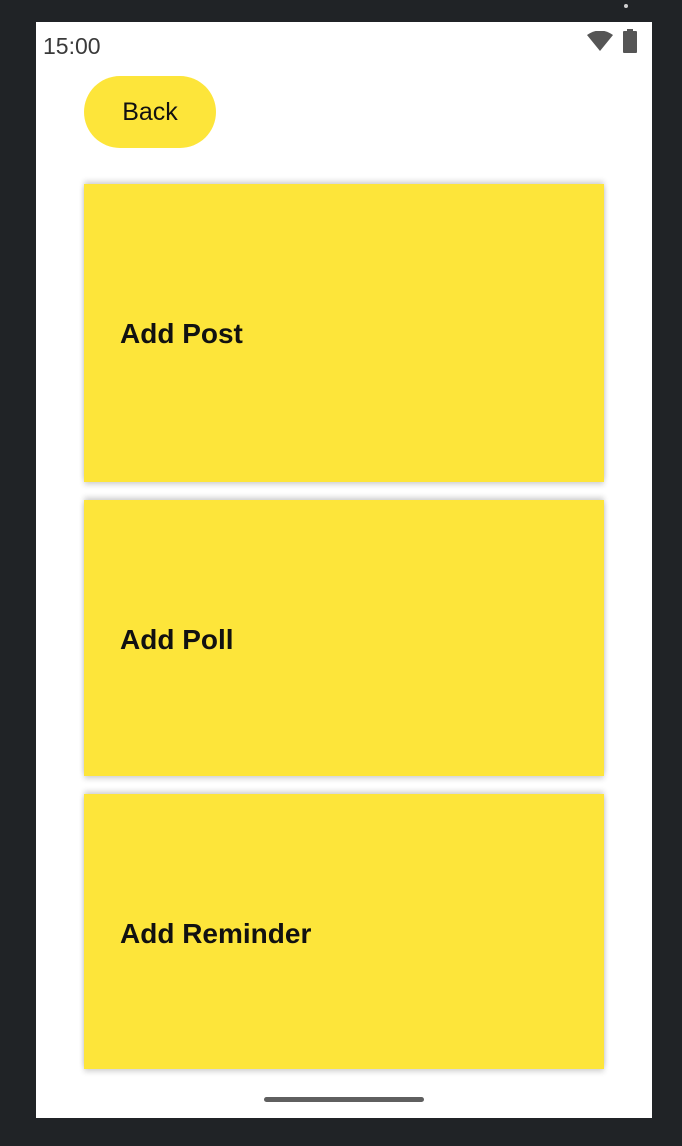 Image resolution: width=682 pixels, height=1146 pixels. Describe the element at coordinates (181, 333) in the screenshot. I see `add-post-label: Add Post` at that location.